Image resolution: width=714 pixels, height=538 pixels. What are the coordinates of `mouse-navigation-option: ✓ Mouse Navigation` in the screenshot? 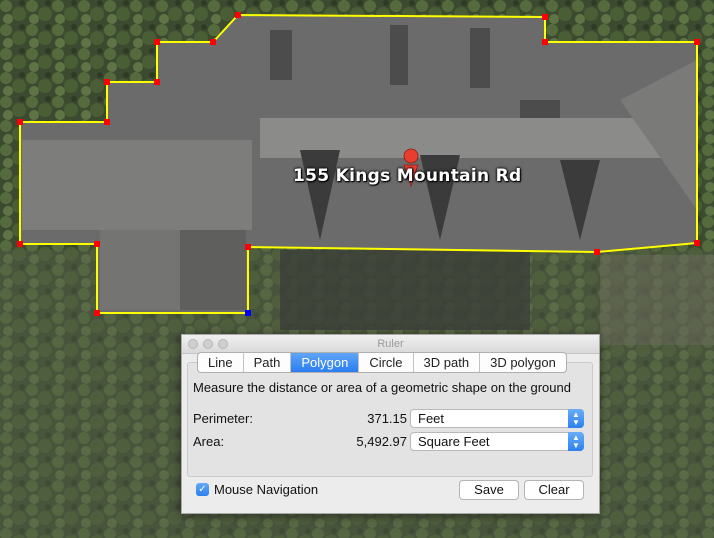 It's located at (257, 489).